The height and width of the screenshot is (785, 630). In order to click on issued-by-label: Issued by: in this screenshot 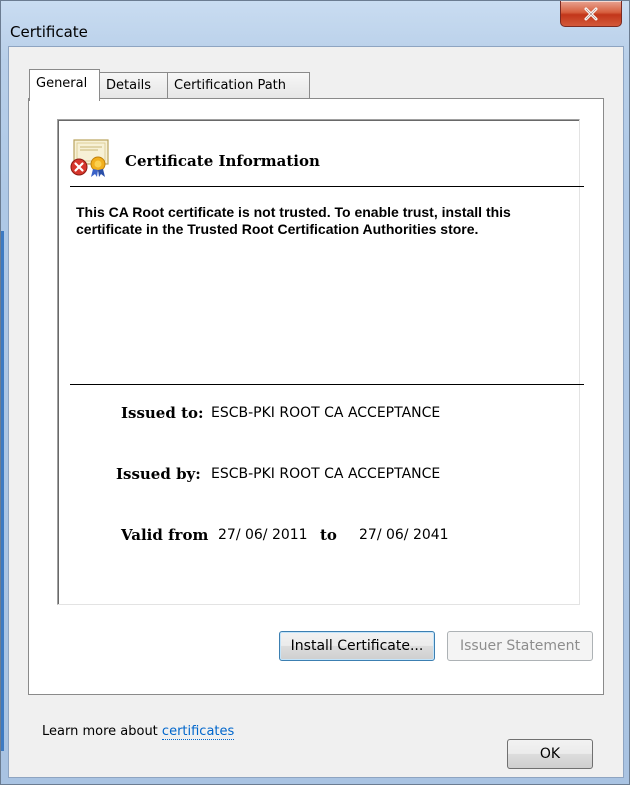, I will do `click(158, 474)`.